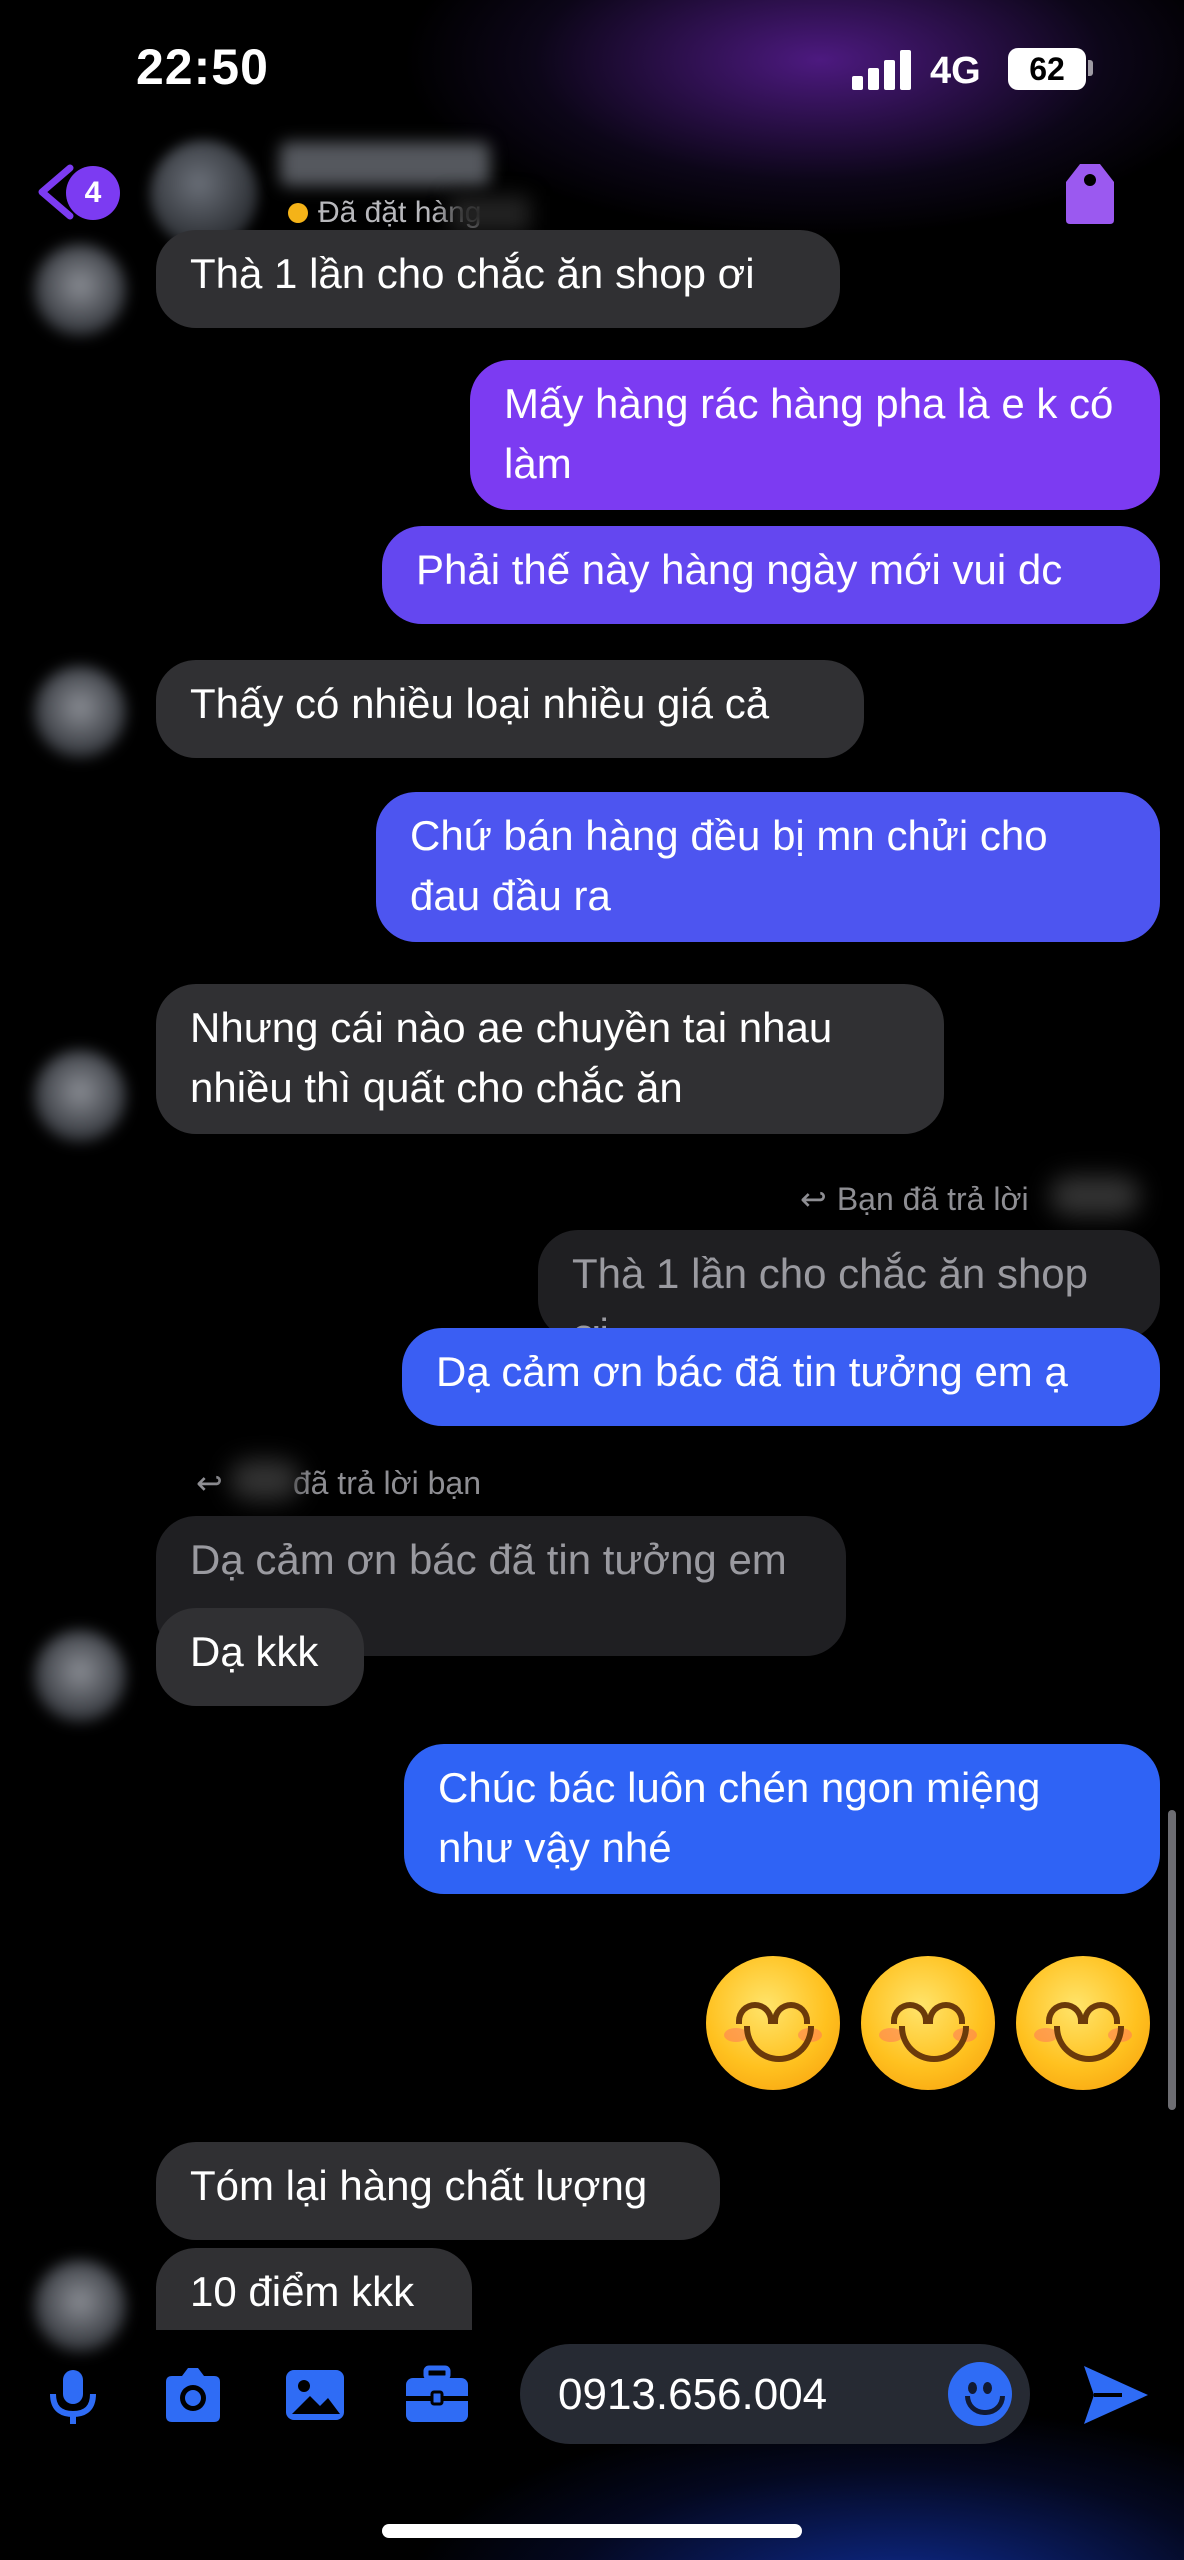 Image resolution: width=1184 pixels, height=2560 pixels. I want to click on microphone-icon, so click(73, 2395).